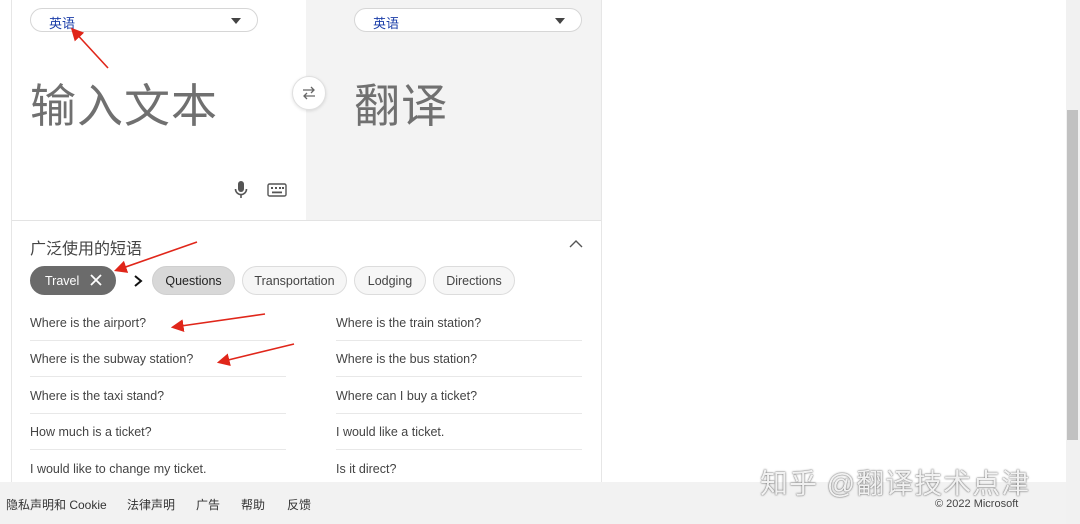  What do you see at coordinates (401, 106) in the screenshot?
I see `translation-output: 翻译` at bounding box center [401, 106].